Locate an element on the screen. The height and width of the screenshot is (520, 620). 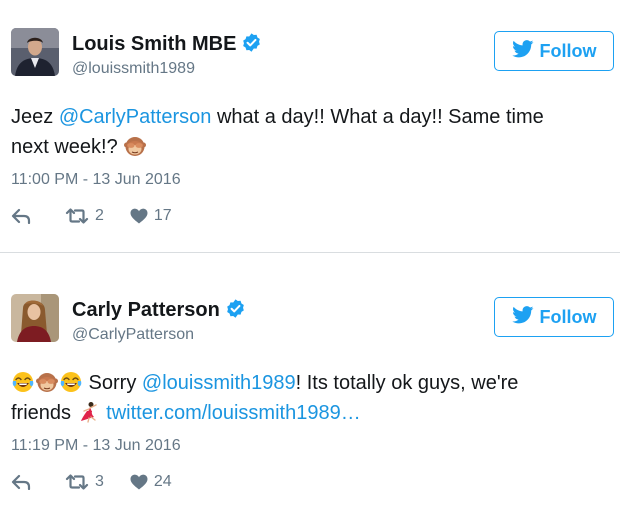
tweet-timestamp: 11:00 PM - 13 Jun 2016 is located at coordinates (96, 180).